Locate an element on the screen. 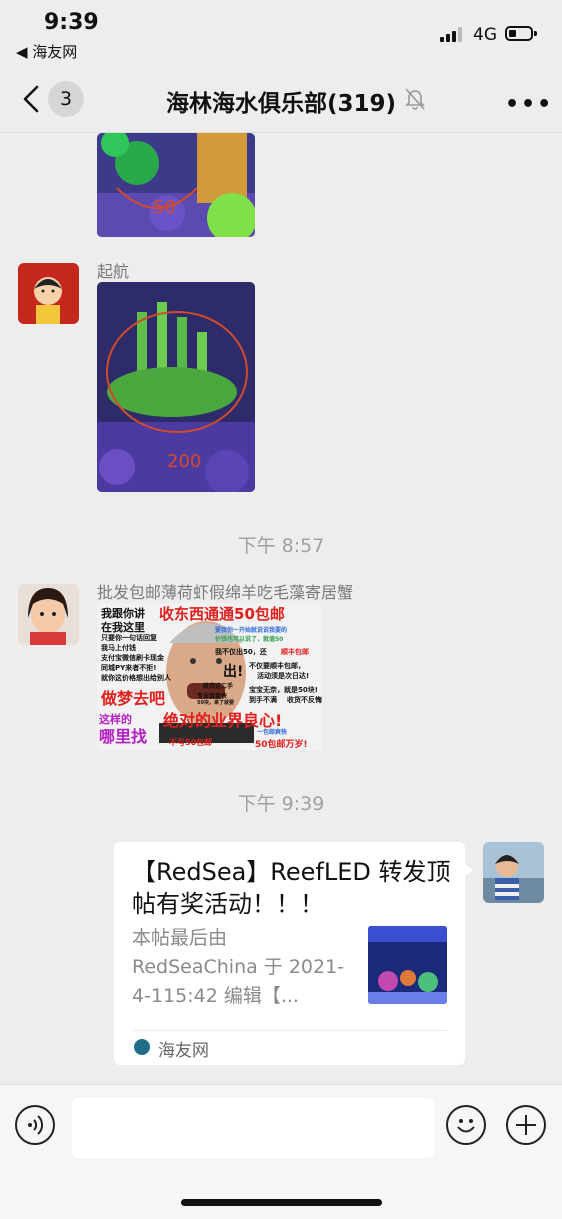 The image size is (562, 1219). message-photo-coral-1: 50 is located at coordinates (176, 185).